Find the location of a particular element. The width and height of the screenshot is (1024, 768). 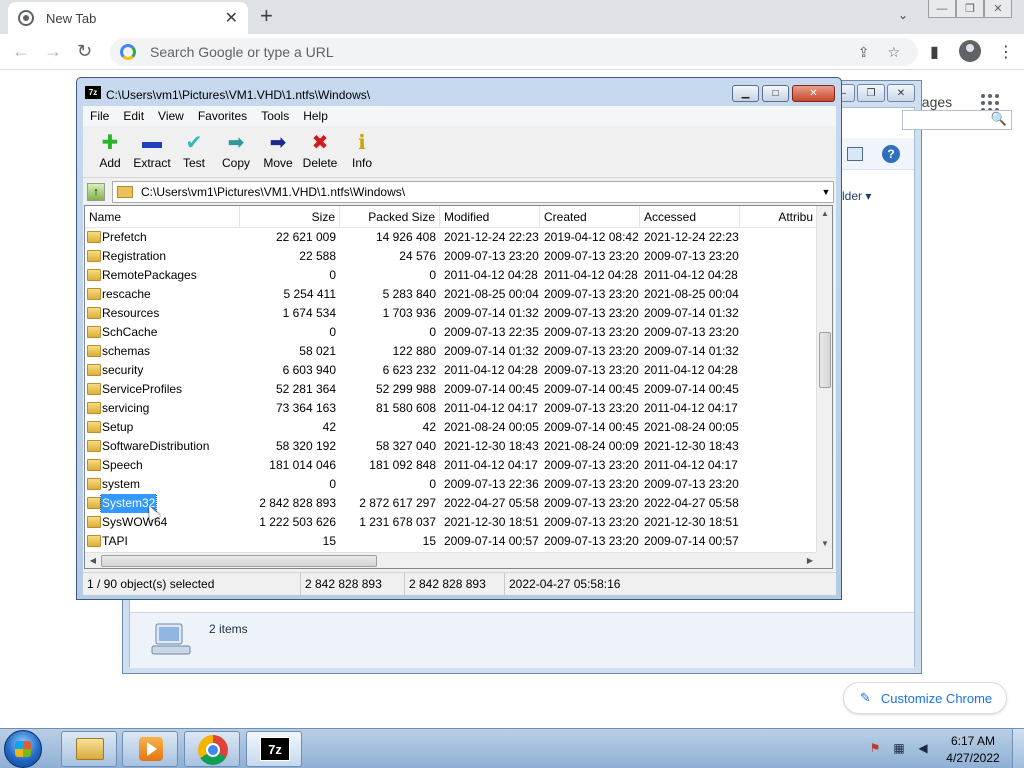

menu-favorites: Favorites is located at coordinates (222, 116).